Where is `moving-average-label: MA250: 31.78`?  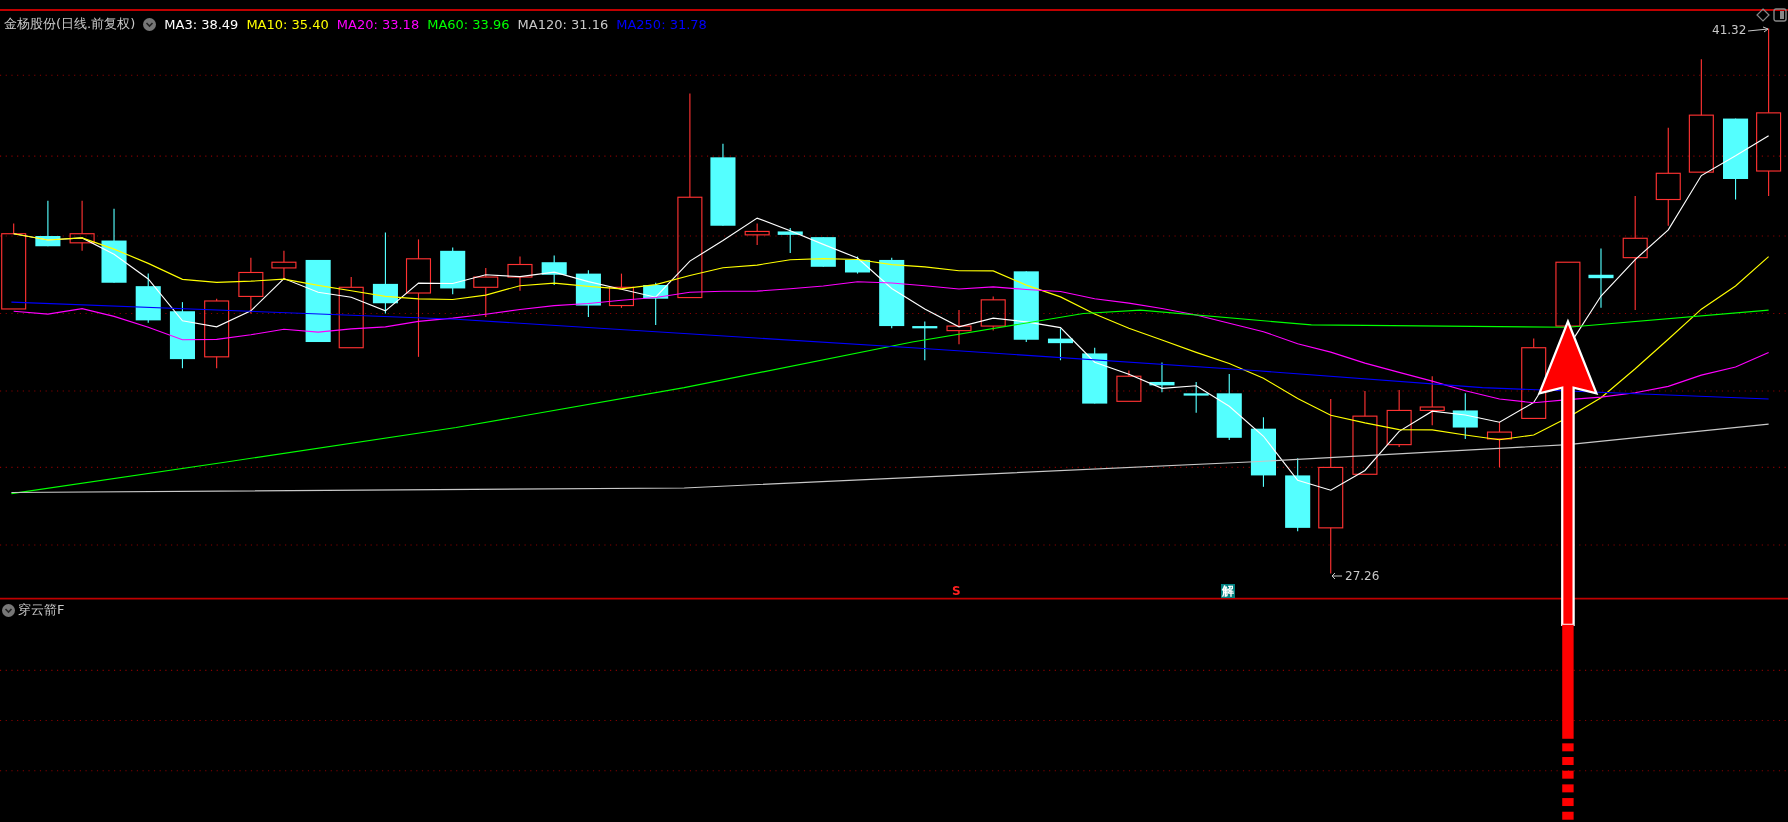 moving-average-label: MA250: 31.78 is located at coordinates (661, 24).